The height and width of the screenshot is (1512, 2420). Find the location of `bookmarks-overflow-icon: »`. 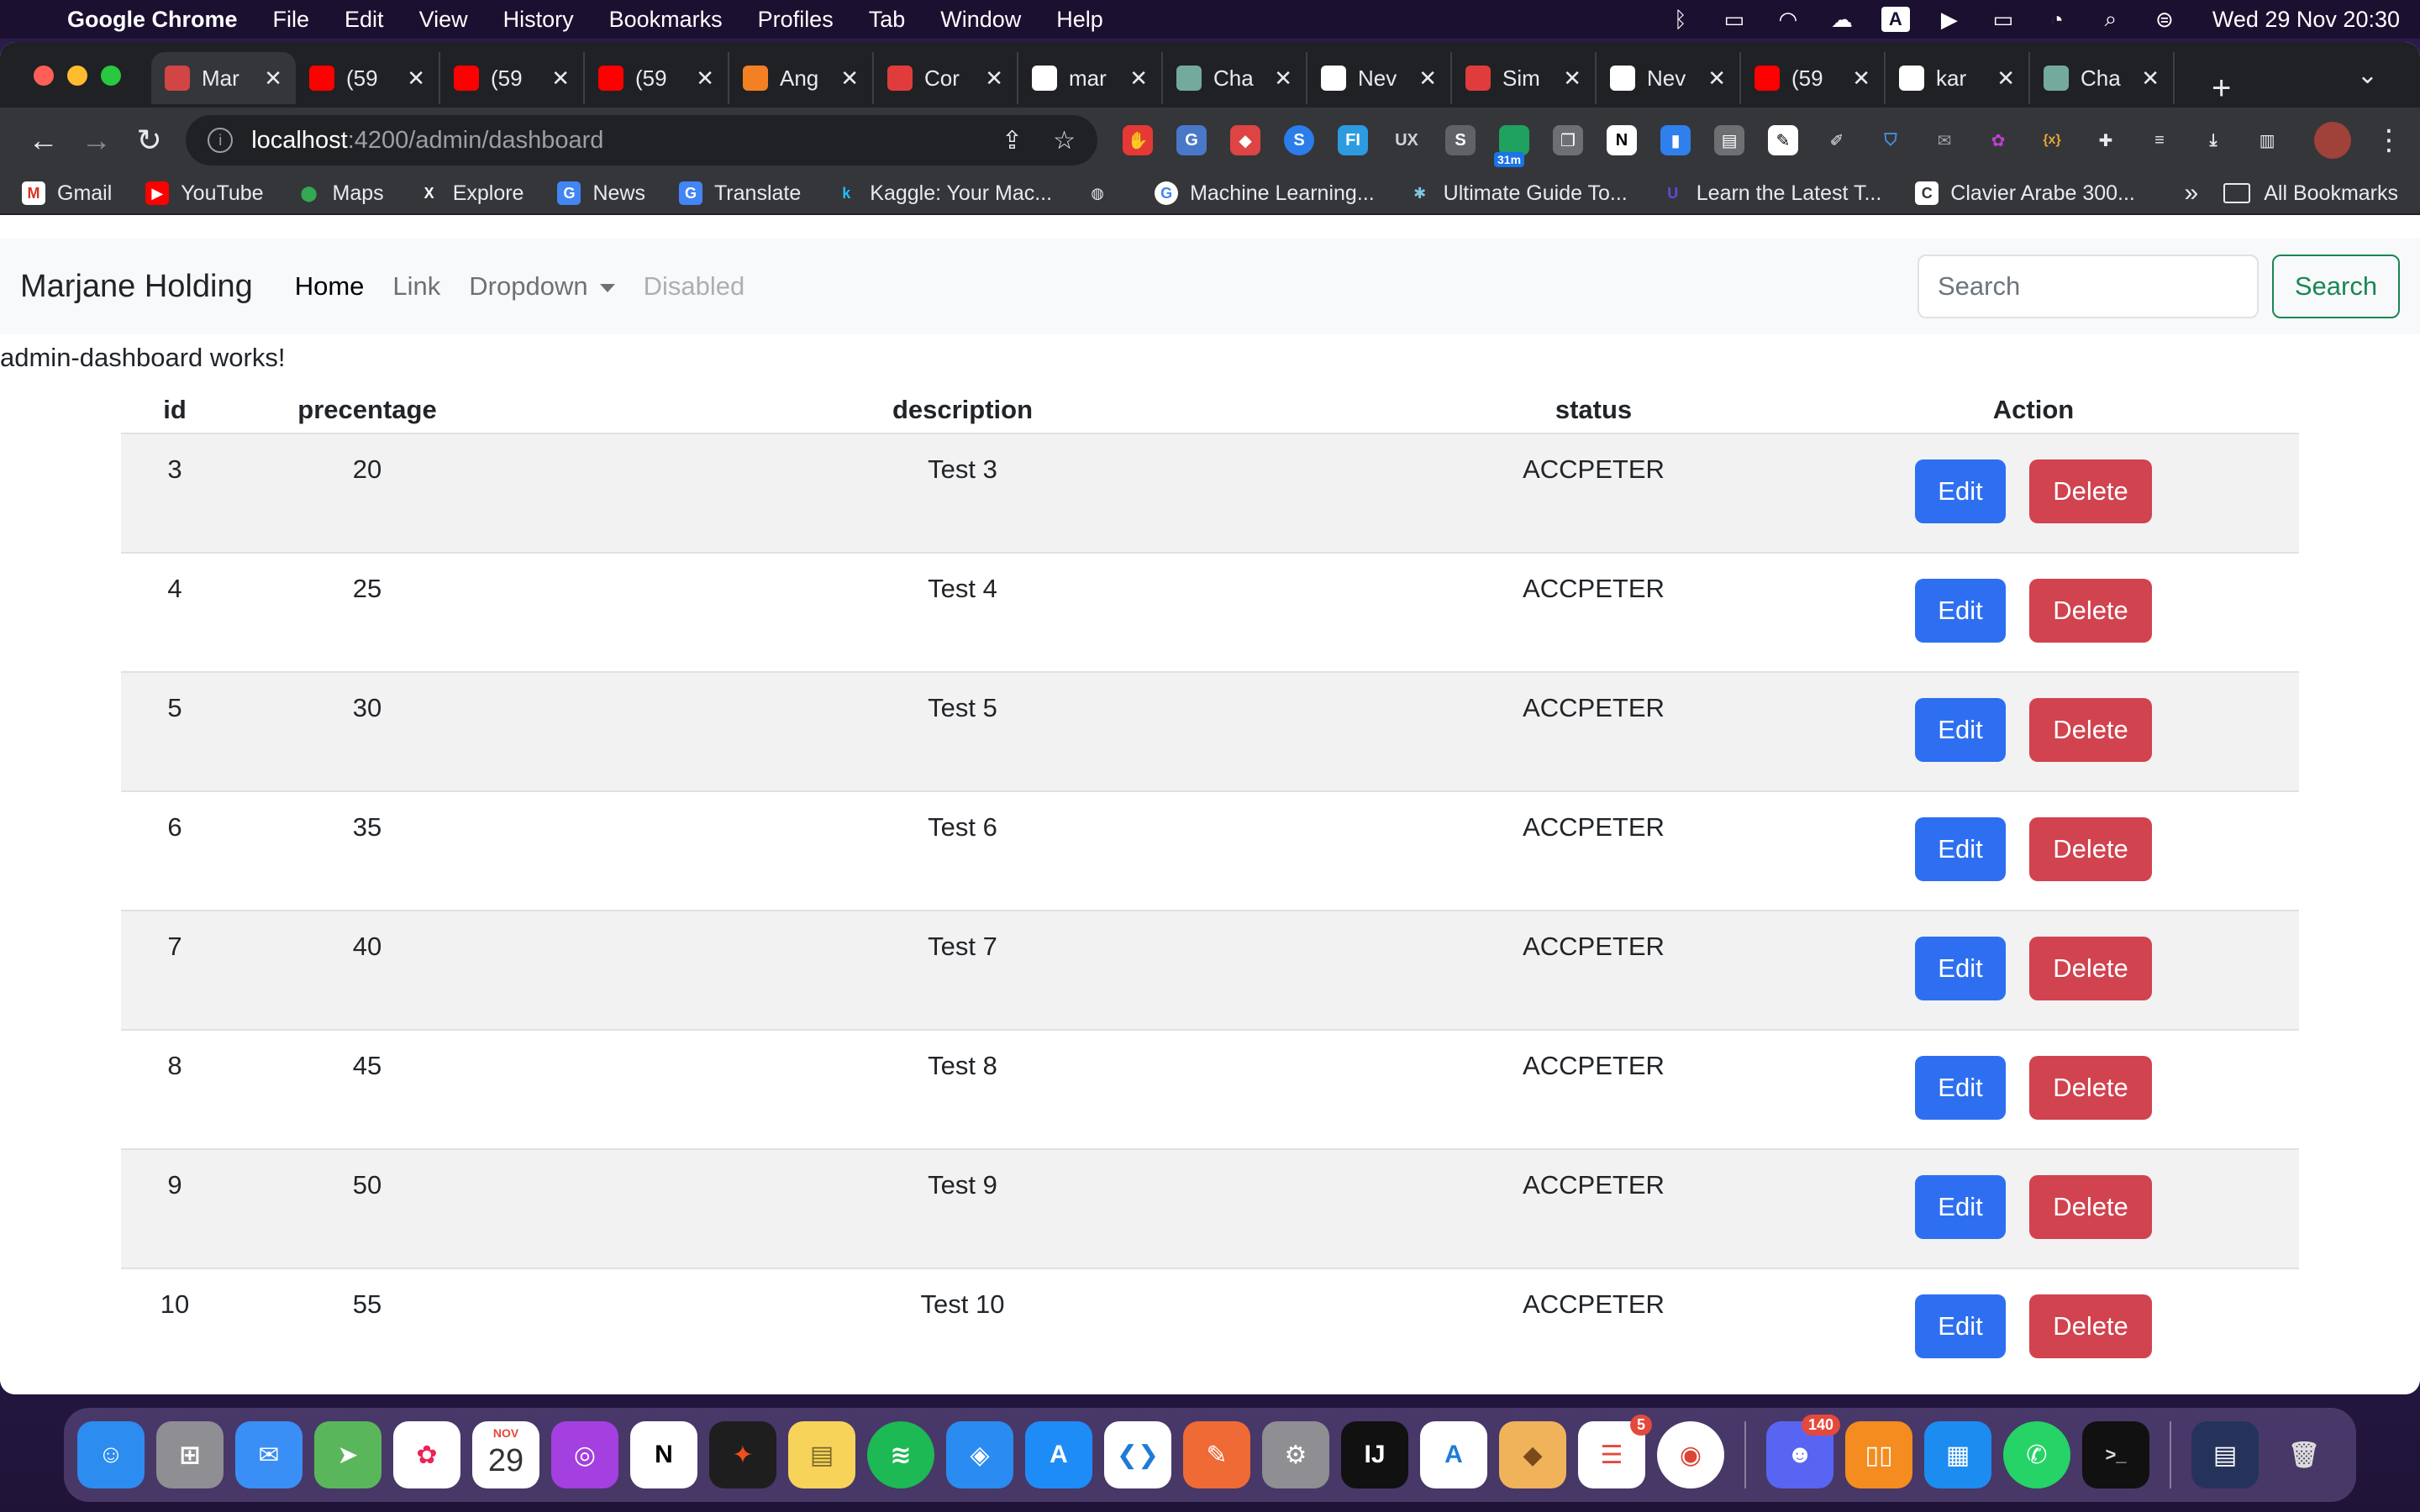

bookmarks-overflow-icon: » is located at coordinates (2192, 193).